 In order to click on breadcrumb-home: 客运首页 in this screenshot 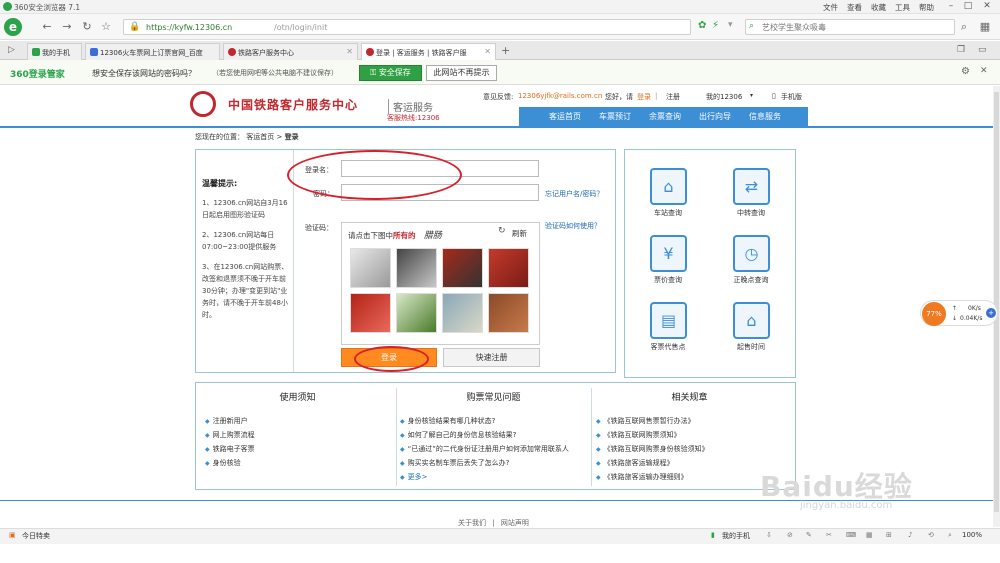, I will do `click(260, 137)`.